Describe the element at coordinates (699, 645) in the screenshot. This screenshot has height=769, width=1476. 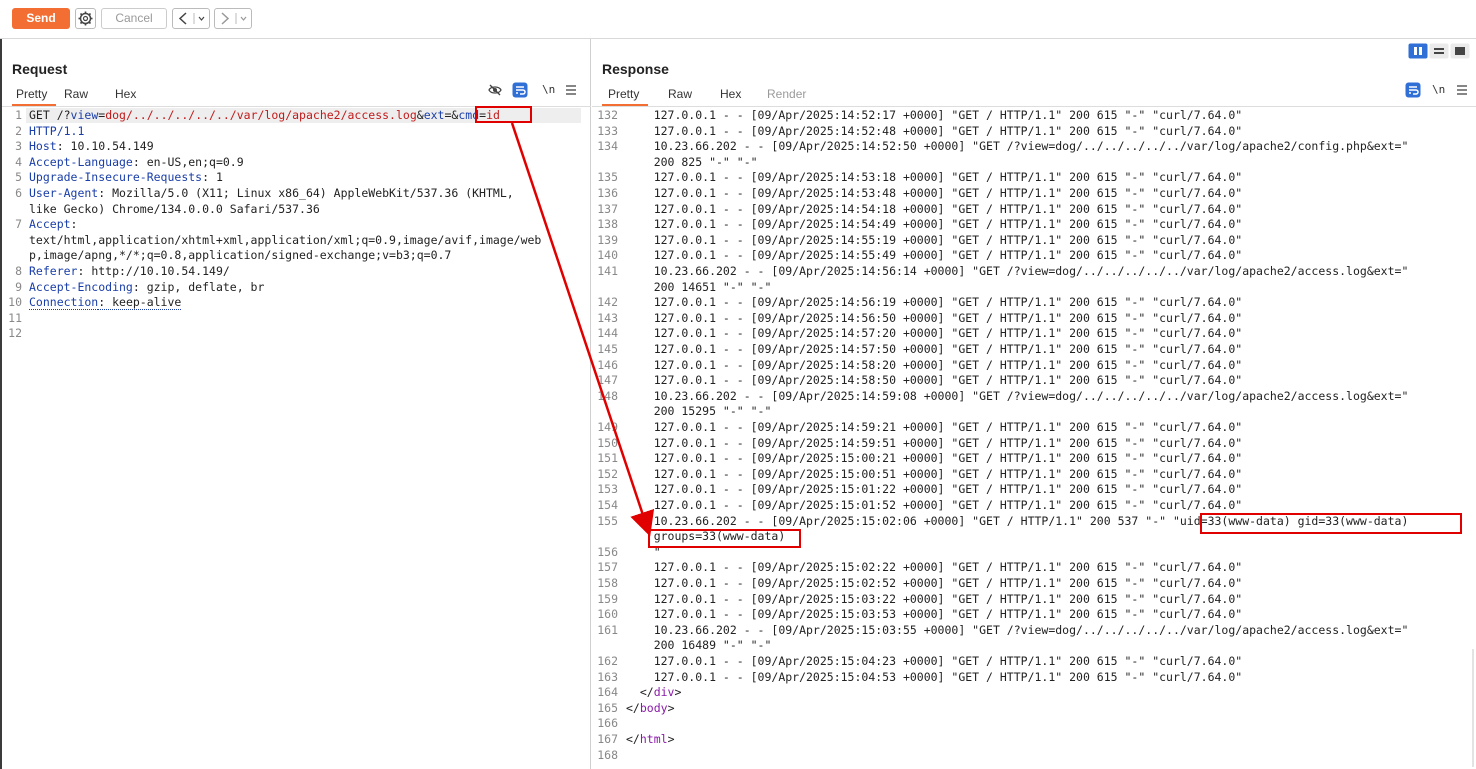
I see `response-line: 200 16489 "-" "-"` at that location.